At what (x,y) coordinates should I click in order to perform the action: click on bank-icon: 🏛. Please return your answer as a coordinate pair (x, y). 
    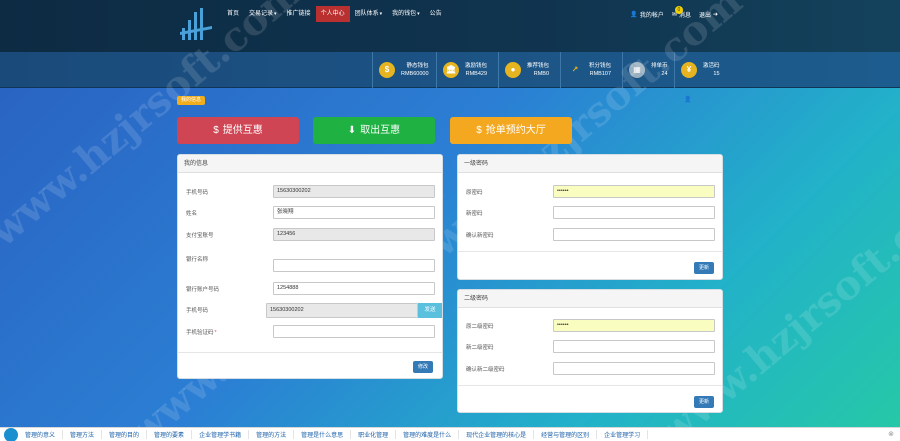
    Looking at the image, I should click on (451, 70).